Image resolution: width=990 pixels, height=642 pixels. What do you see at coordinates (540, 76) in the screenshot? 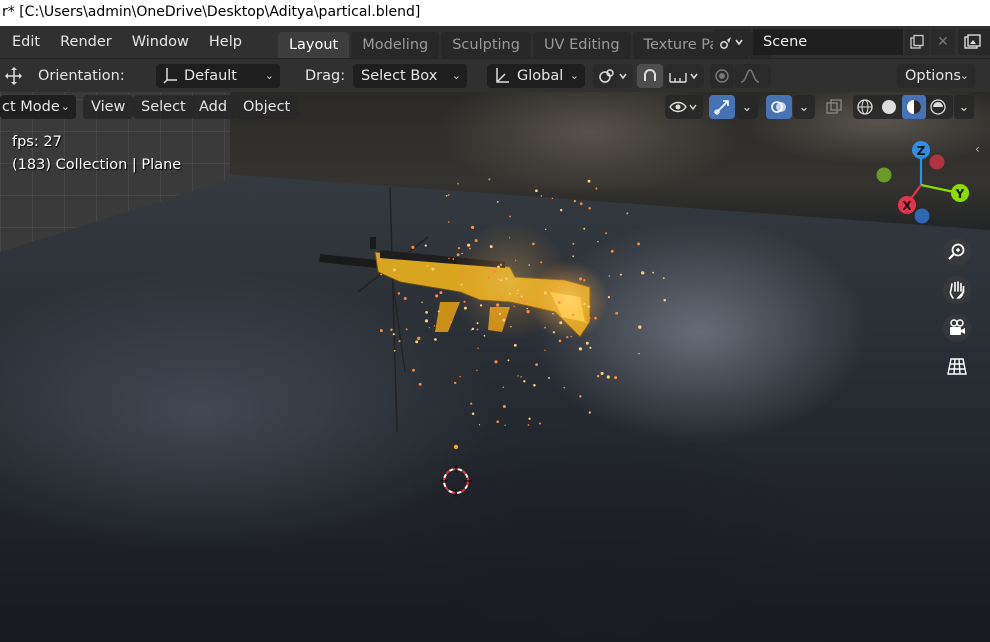
I see `transform-orientation-value: Global` at bounding box center [540, 76].